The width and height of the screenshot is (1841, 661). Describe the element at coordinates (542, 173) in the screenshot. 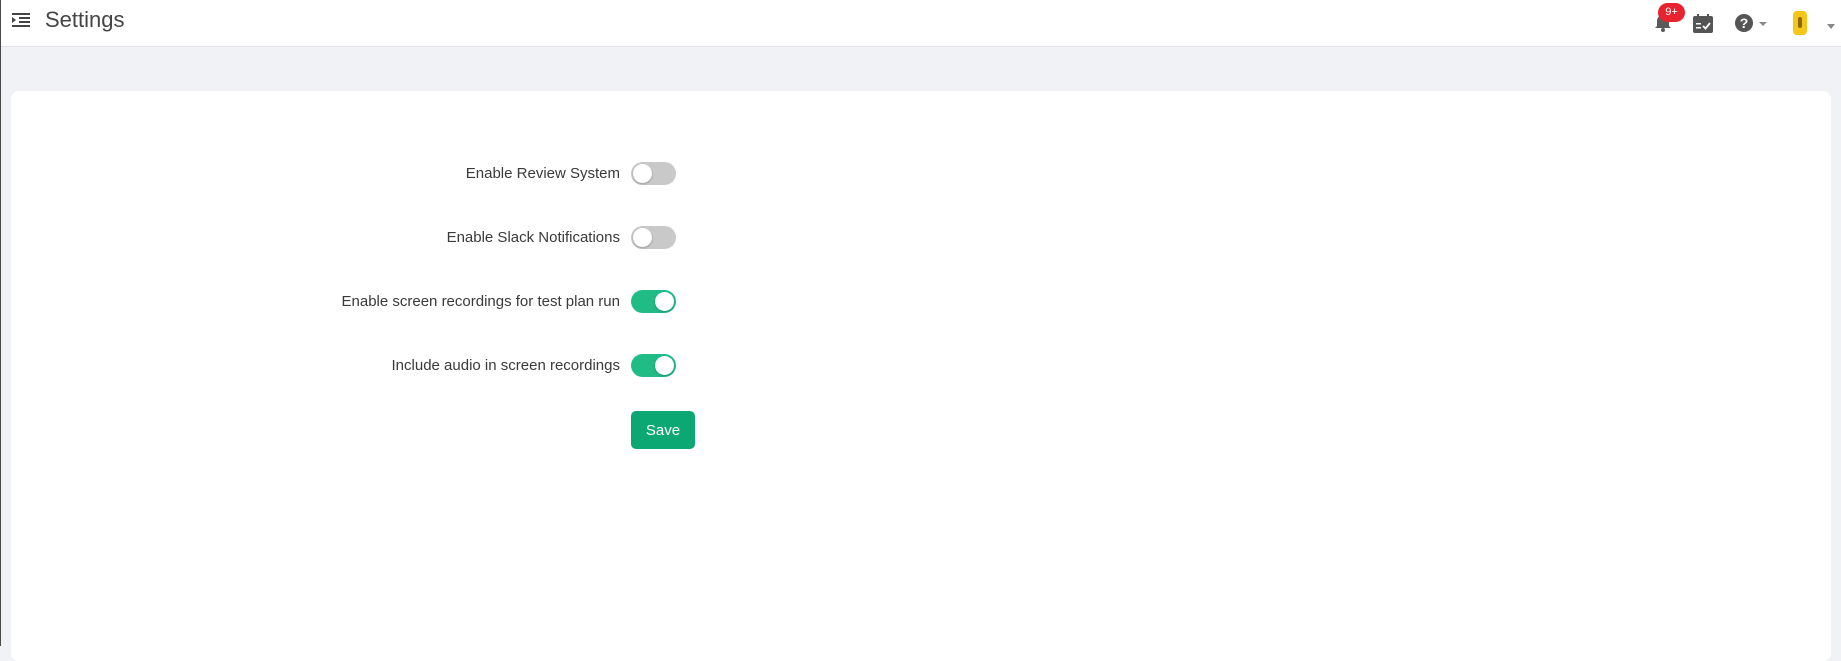

I see `setting-label: Enable Review System` at that location.